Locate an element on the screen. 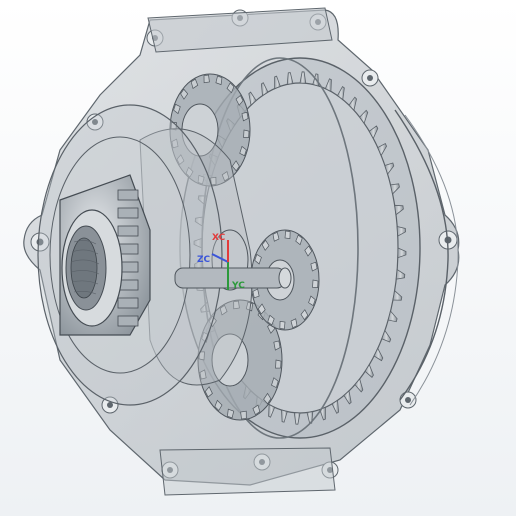 This screenshot has height=516, width=516. triad-y-label: YC is located at coordinates (238, 286).